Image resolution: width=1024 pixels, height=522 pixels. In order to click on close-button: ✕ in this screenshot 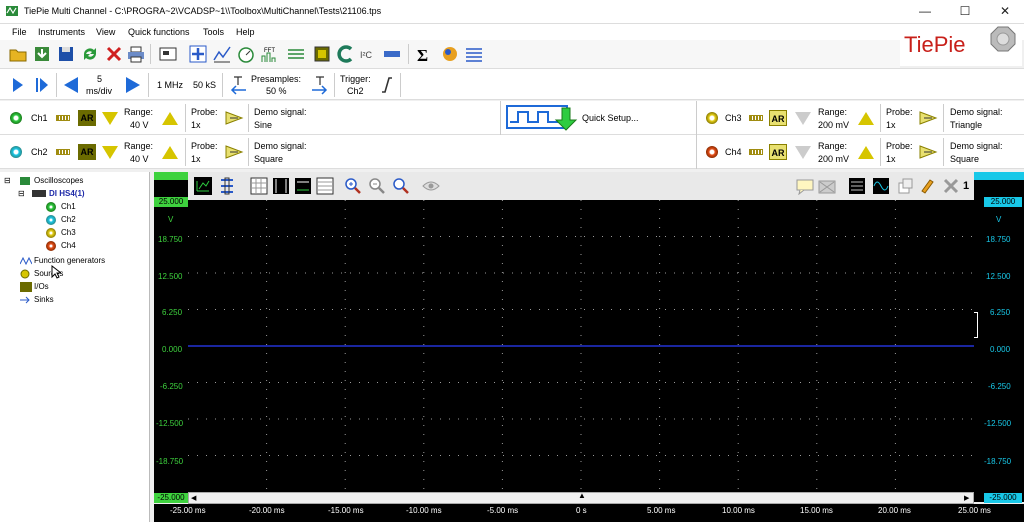, I will do `click(1005, 11)`.